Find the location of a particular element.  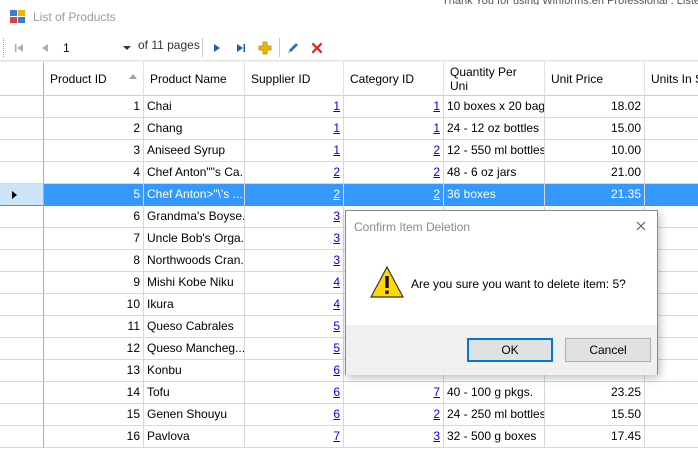

column-header-product-id: Product ID is located at coordinates (94, 79).